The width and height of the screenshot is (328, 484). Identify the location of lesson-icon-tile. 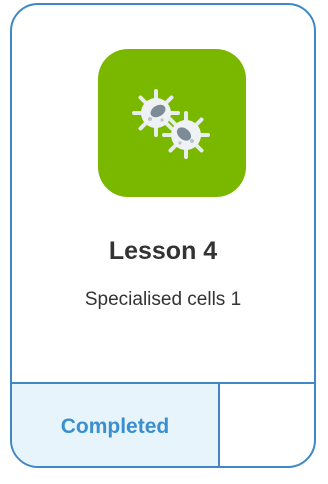
(172, 123).